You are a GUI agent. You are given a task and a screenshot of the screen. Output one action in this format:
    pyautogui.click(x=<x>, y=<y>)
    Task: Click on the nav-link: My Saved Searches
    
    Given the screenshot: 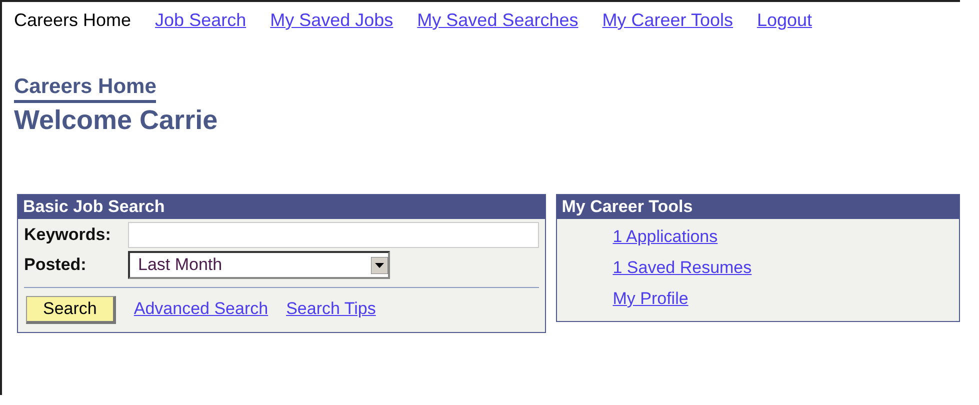 What is the action you would take?
    pyautogui.click(x=497, y=20)
    